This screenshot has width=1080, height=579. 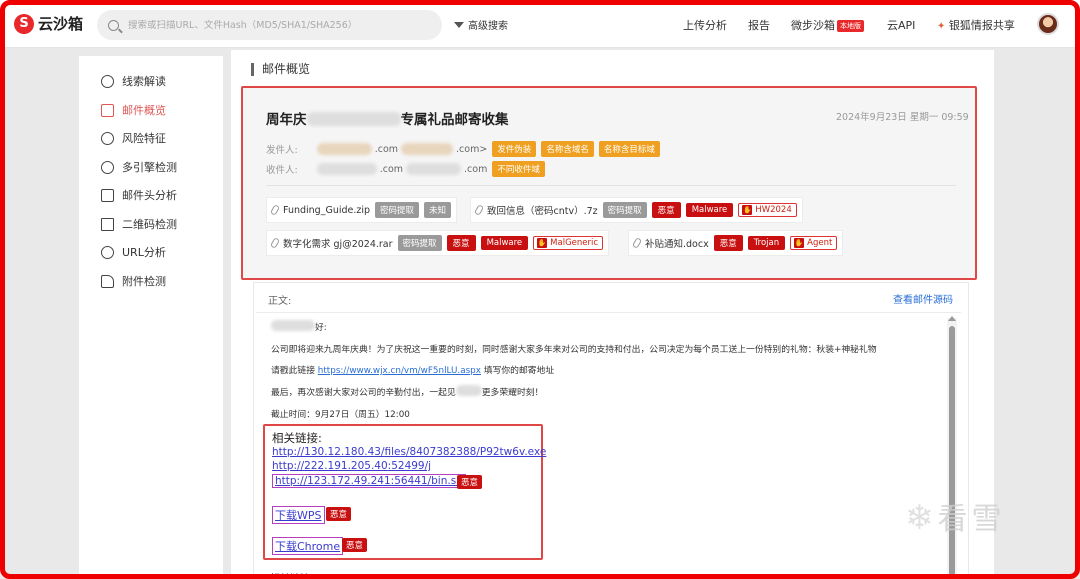 I want to click on body-line-text: 最后，再次感谢大家对公司的辛勤付出，一起见, so click(x=363, y=393).